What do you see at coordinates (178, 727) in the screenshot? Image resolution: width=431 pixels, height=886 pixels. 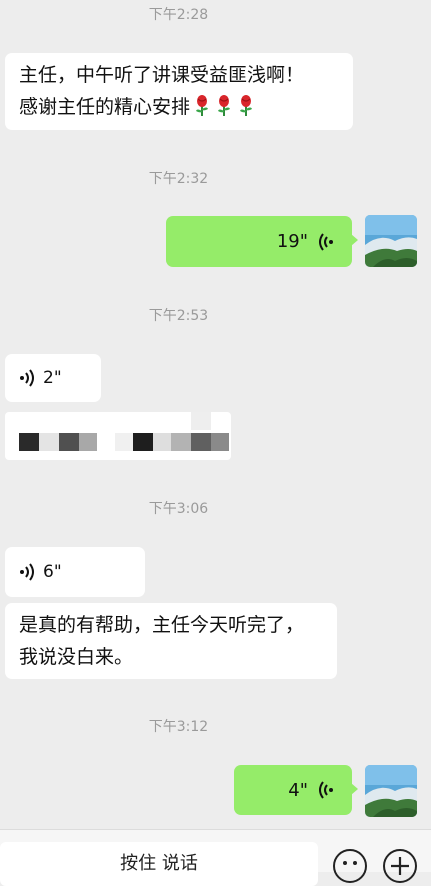 I see `timestamp: 下午3:12` at bounding box center [178, 727].